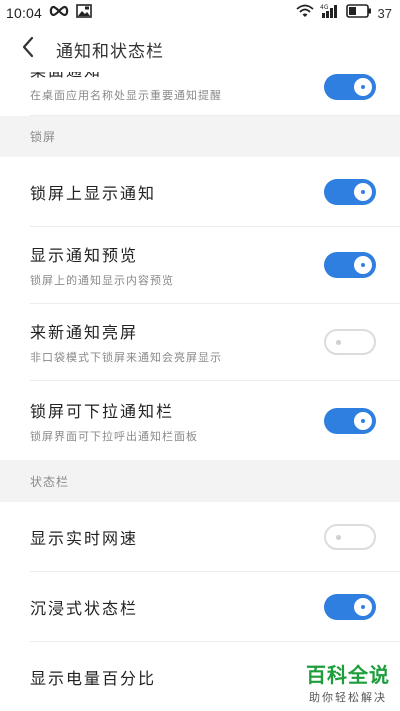 The width and height of the screenshot is (400, 711). Describe the element at coordinates (177, 76) in the screenshot. I see `setting-title: 桌面通知` at that location.